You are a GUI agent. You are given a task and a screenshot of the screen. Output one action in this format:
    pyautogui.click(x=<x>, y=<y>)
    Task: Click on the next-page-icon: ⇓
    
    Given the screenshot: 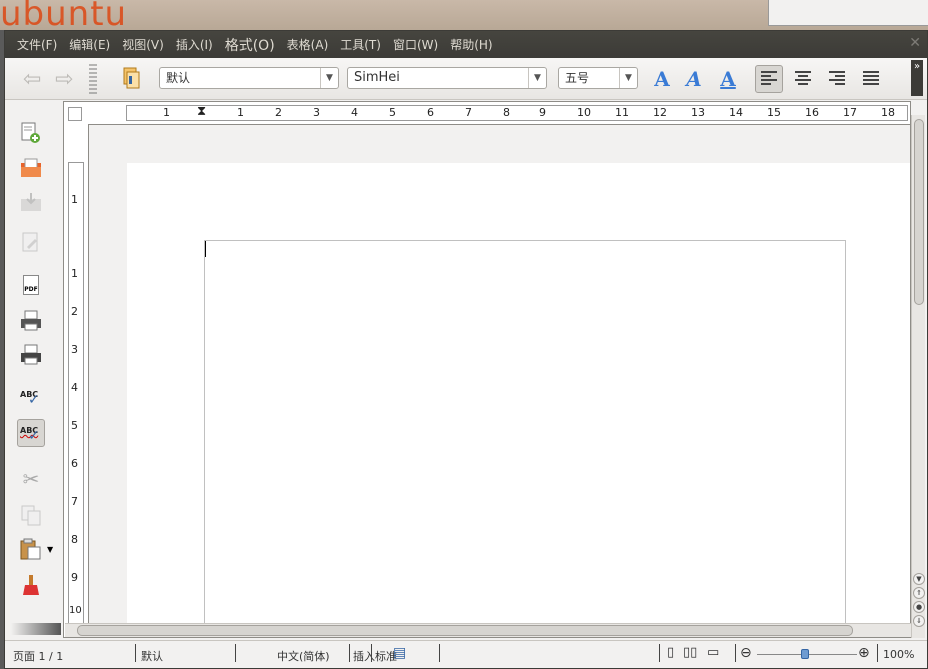 What is the action you would take?
    pyautogui.click(x=919, y=621)
    